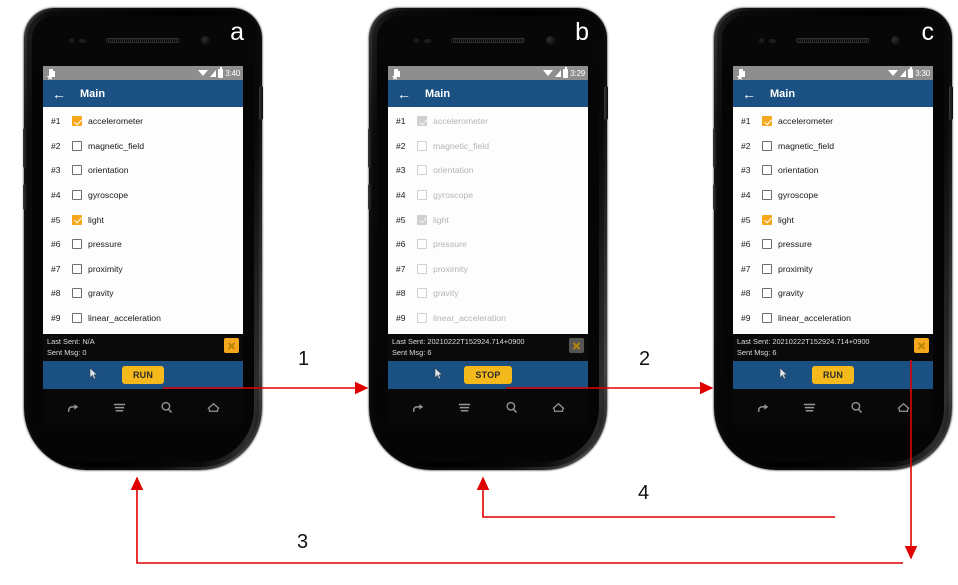 The width and height of the screenshot is (958, 585). What do you see at coordinates (548, 73) in the screenshot?
I see `wifi-icon` at bounding box center [548, 73].